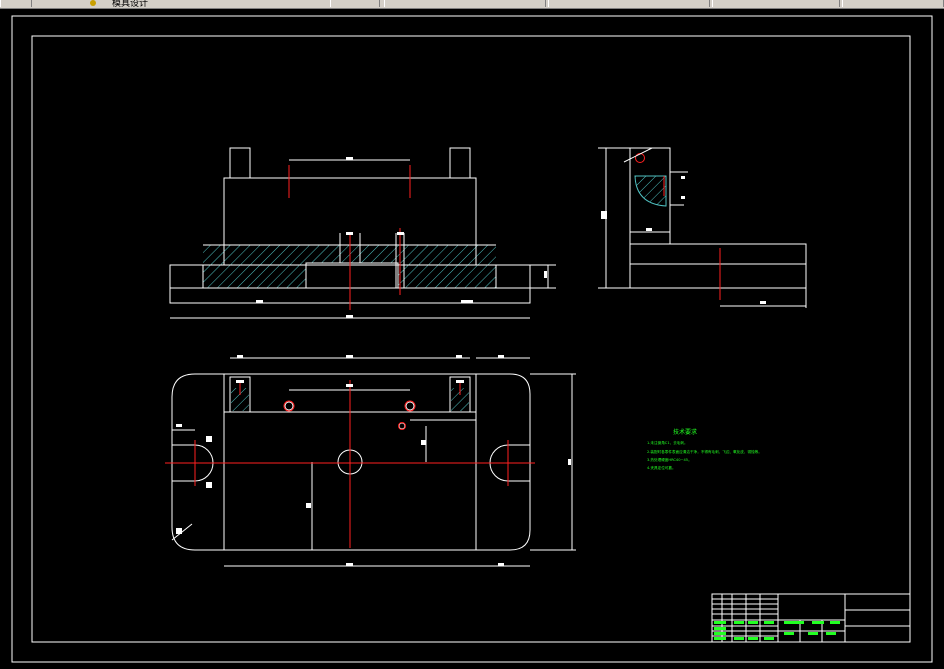 The height and width of the screenshot is (669, 944). What do you see at coordinates (678, 226) in the screenshot?
I see `side-view-center-lines` at bounding box center [678, 226].